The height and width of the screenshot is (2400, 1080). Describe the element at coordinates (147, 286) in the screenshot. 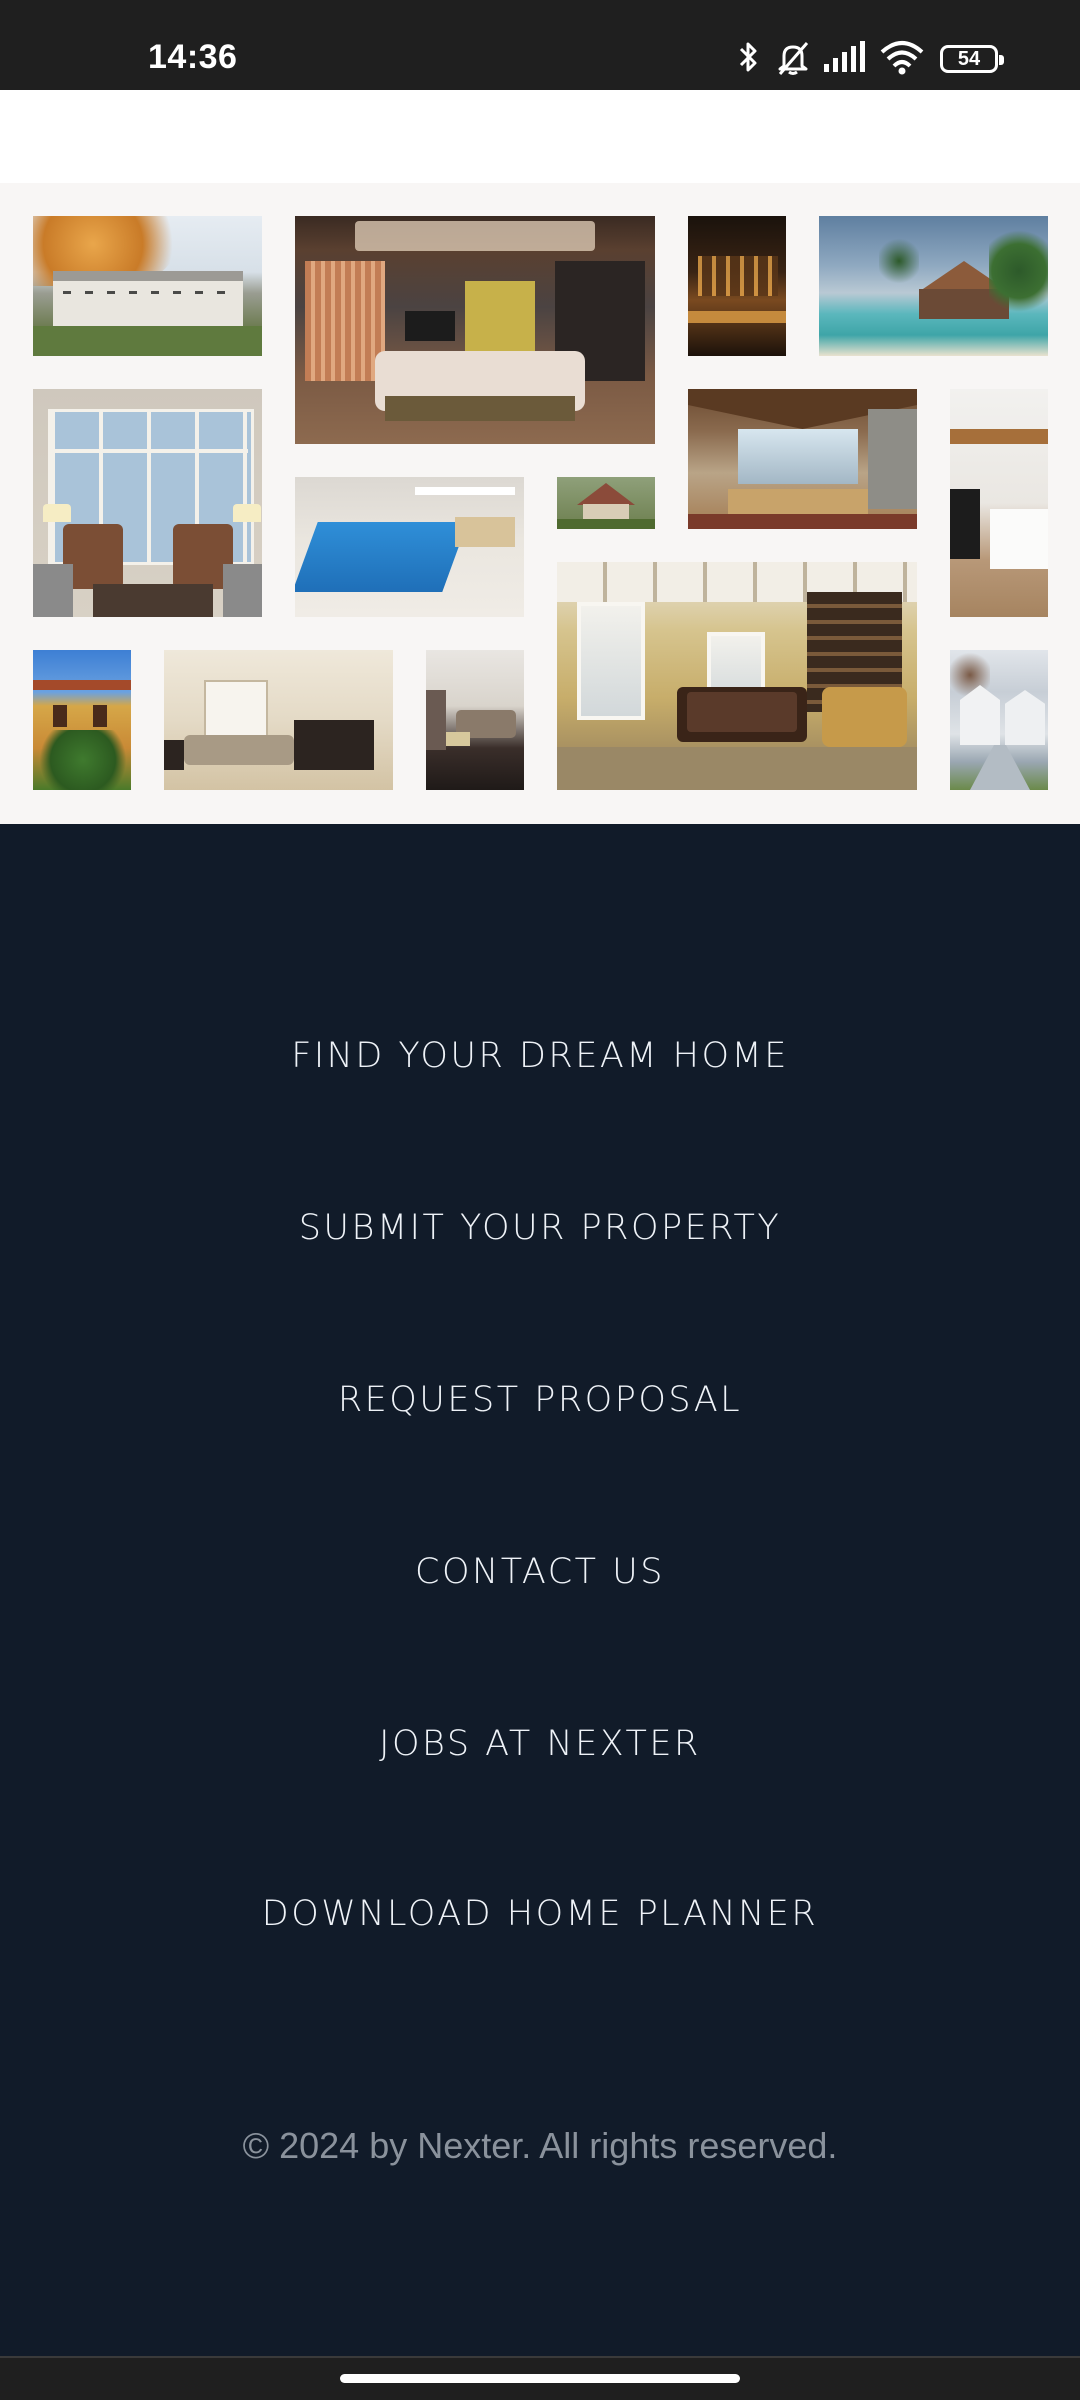

I see `photo-colonial-house` at that location.